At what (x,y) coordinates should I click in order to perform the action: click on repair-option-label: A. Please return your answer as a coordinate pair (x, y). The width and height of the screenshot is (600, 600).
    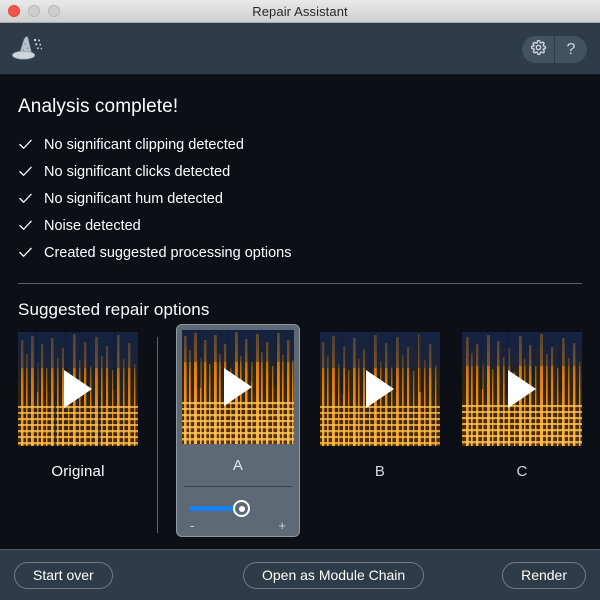
    Looking at the image, I should click on (238, 465).